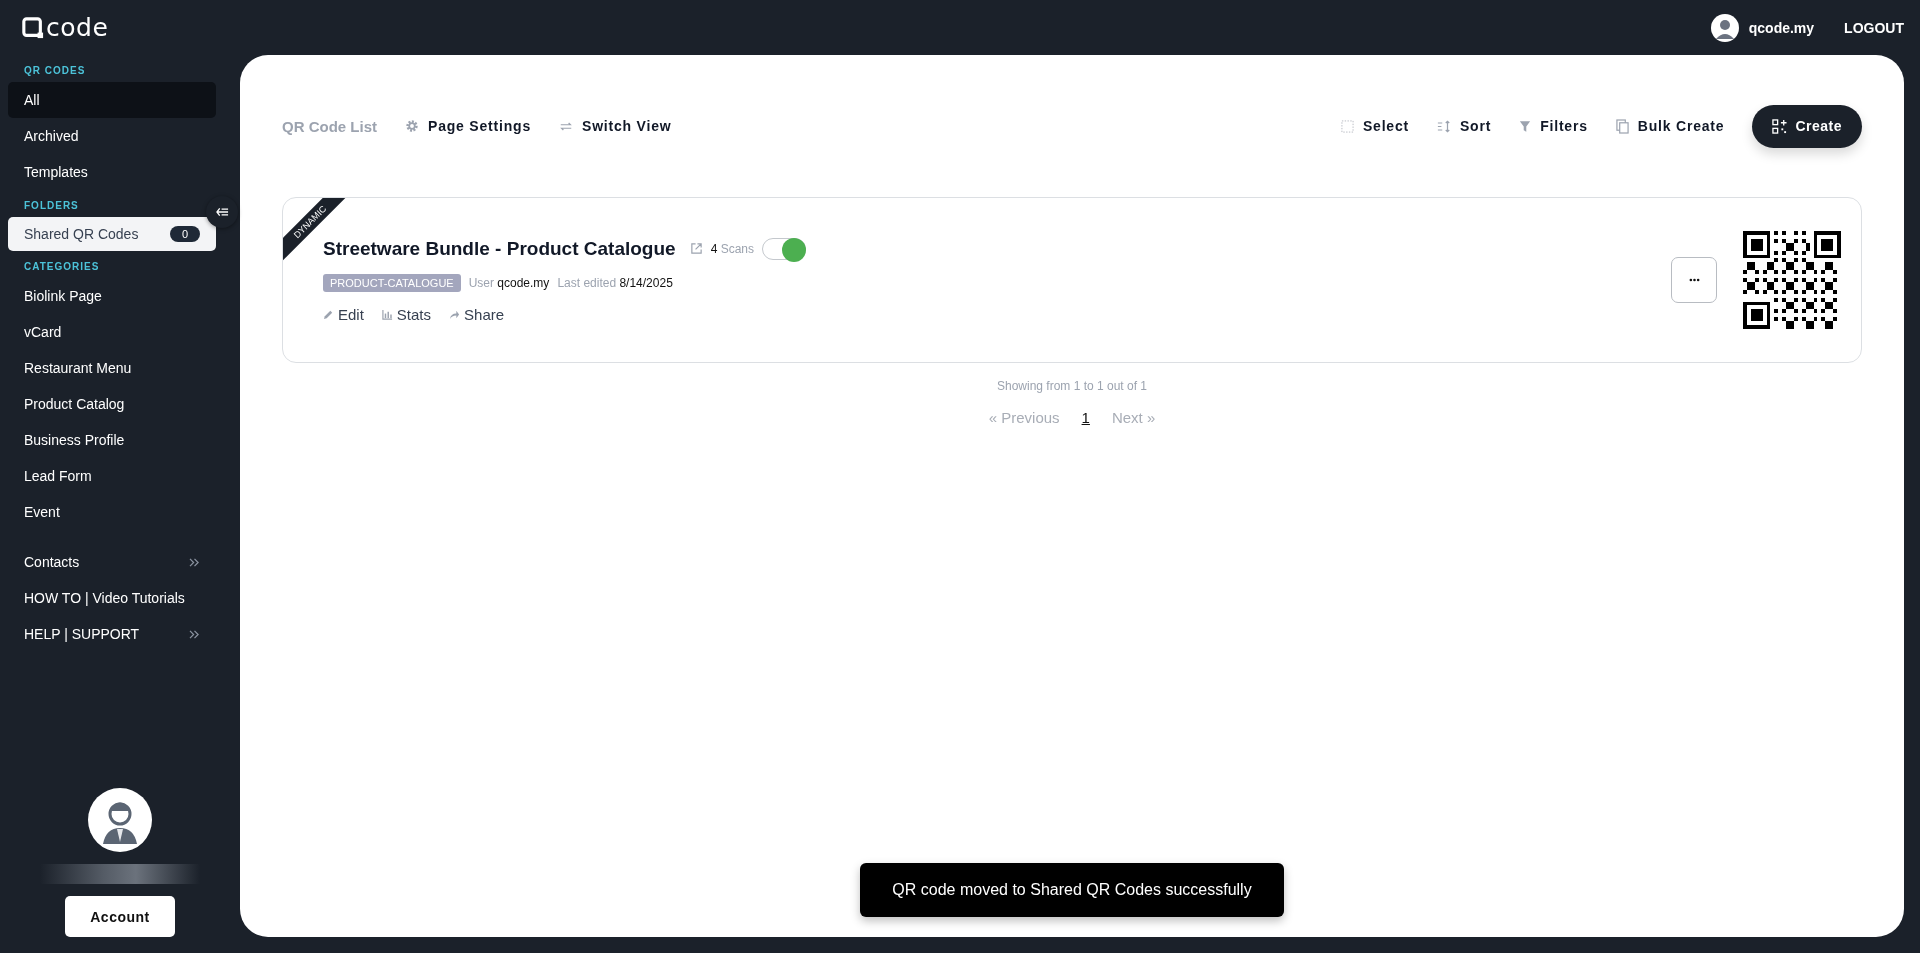  I want to click on sidebar-item: All, so click(112, 100).